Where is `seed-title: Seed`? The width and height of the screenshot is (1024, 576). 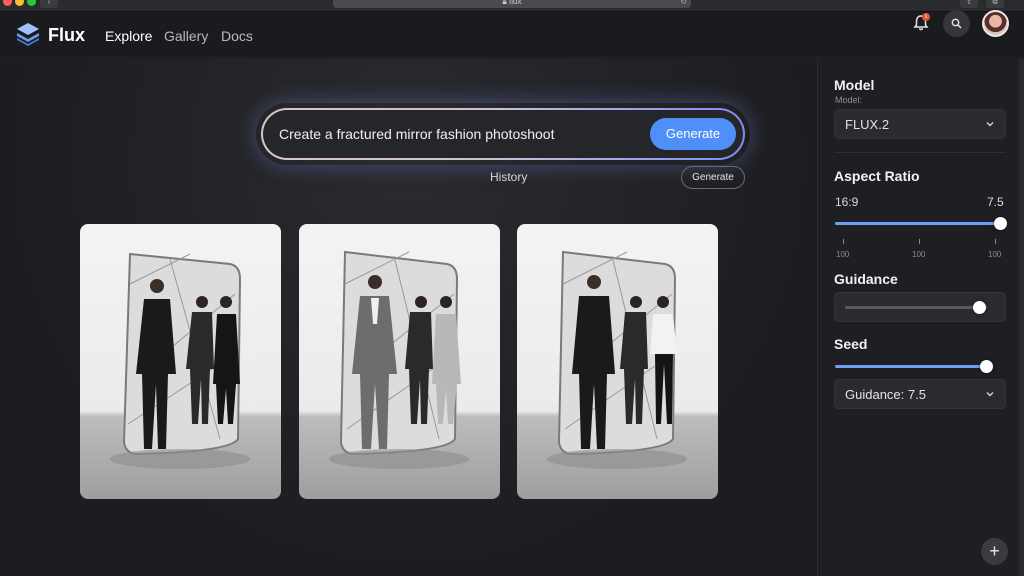 seed-title: Seed is located at coordinates (851, 344).